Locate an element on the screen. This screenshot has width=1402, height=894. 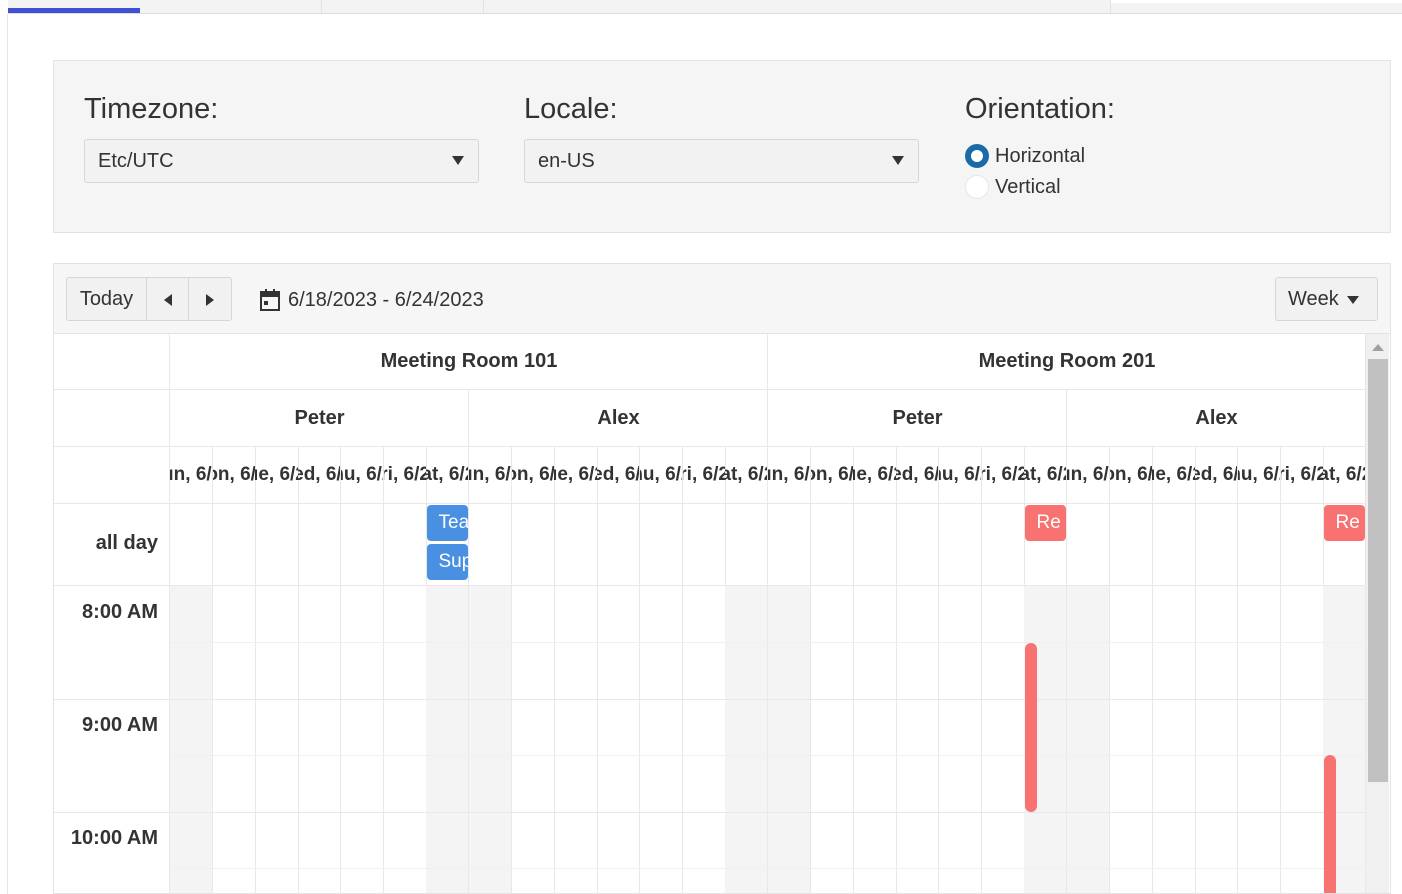
radio-unchecked-icon is located at coordinates (977, 187).